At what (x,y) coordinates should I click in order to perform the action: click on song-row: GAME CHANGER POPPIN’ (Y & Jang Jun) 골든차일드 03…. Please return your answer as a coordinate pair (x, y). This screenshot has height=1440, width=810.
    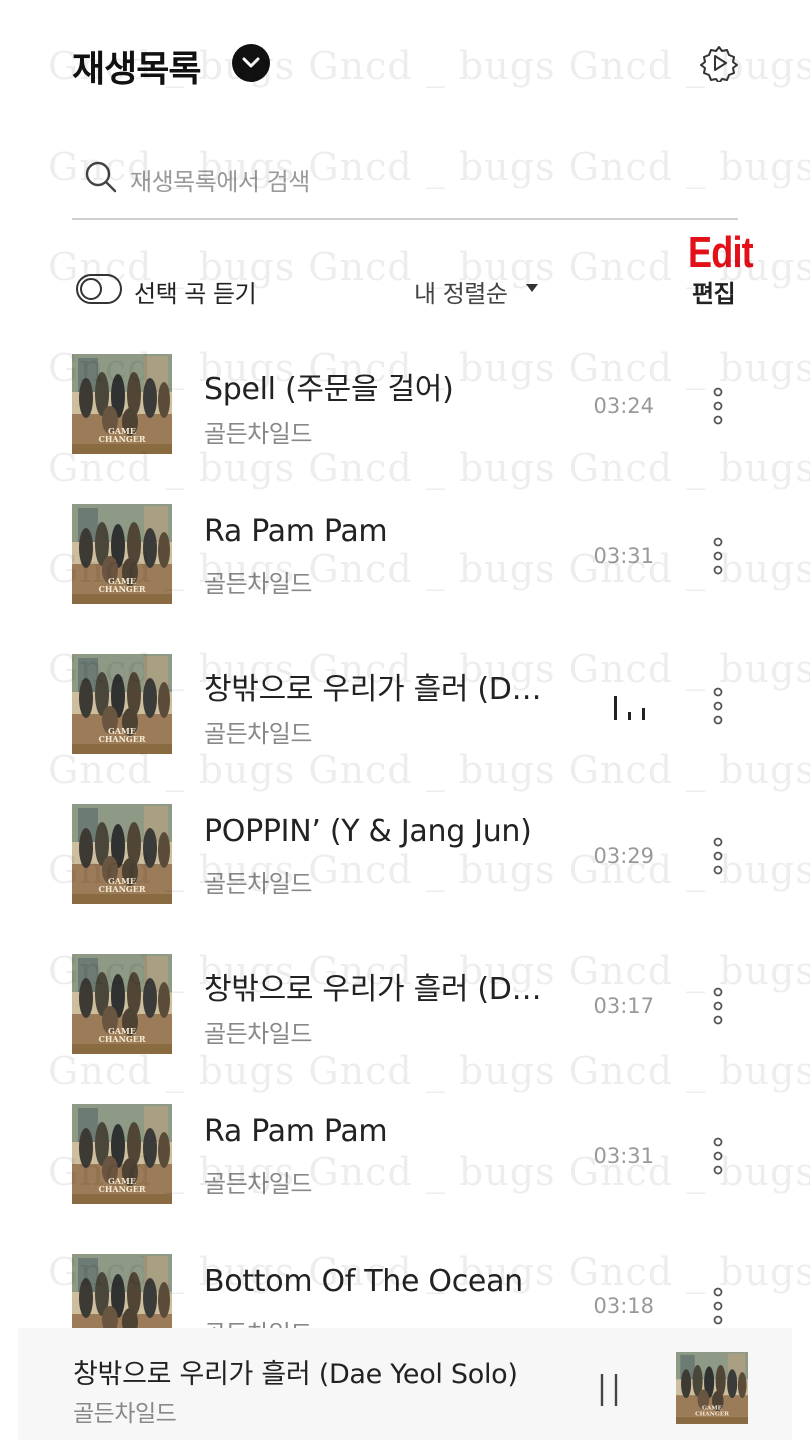
    Looking at the image, I should click on (405, 855).